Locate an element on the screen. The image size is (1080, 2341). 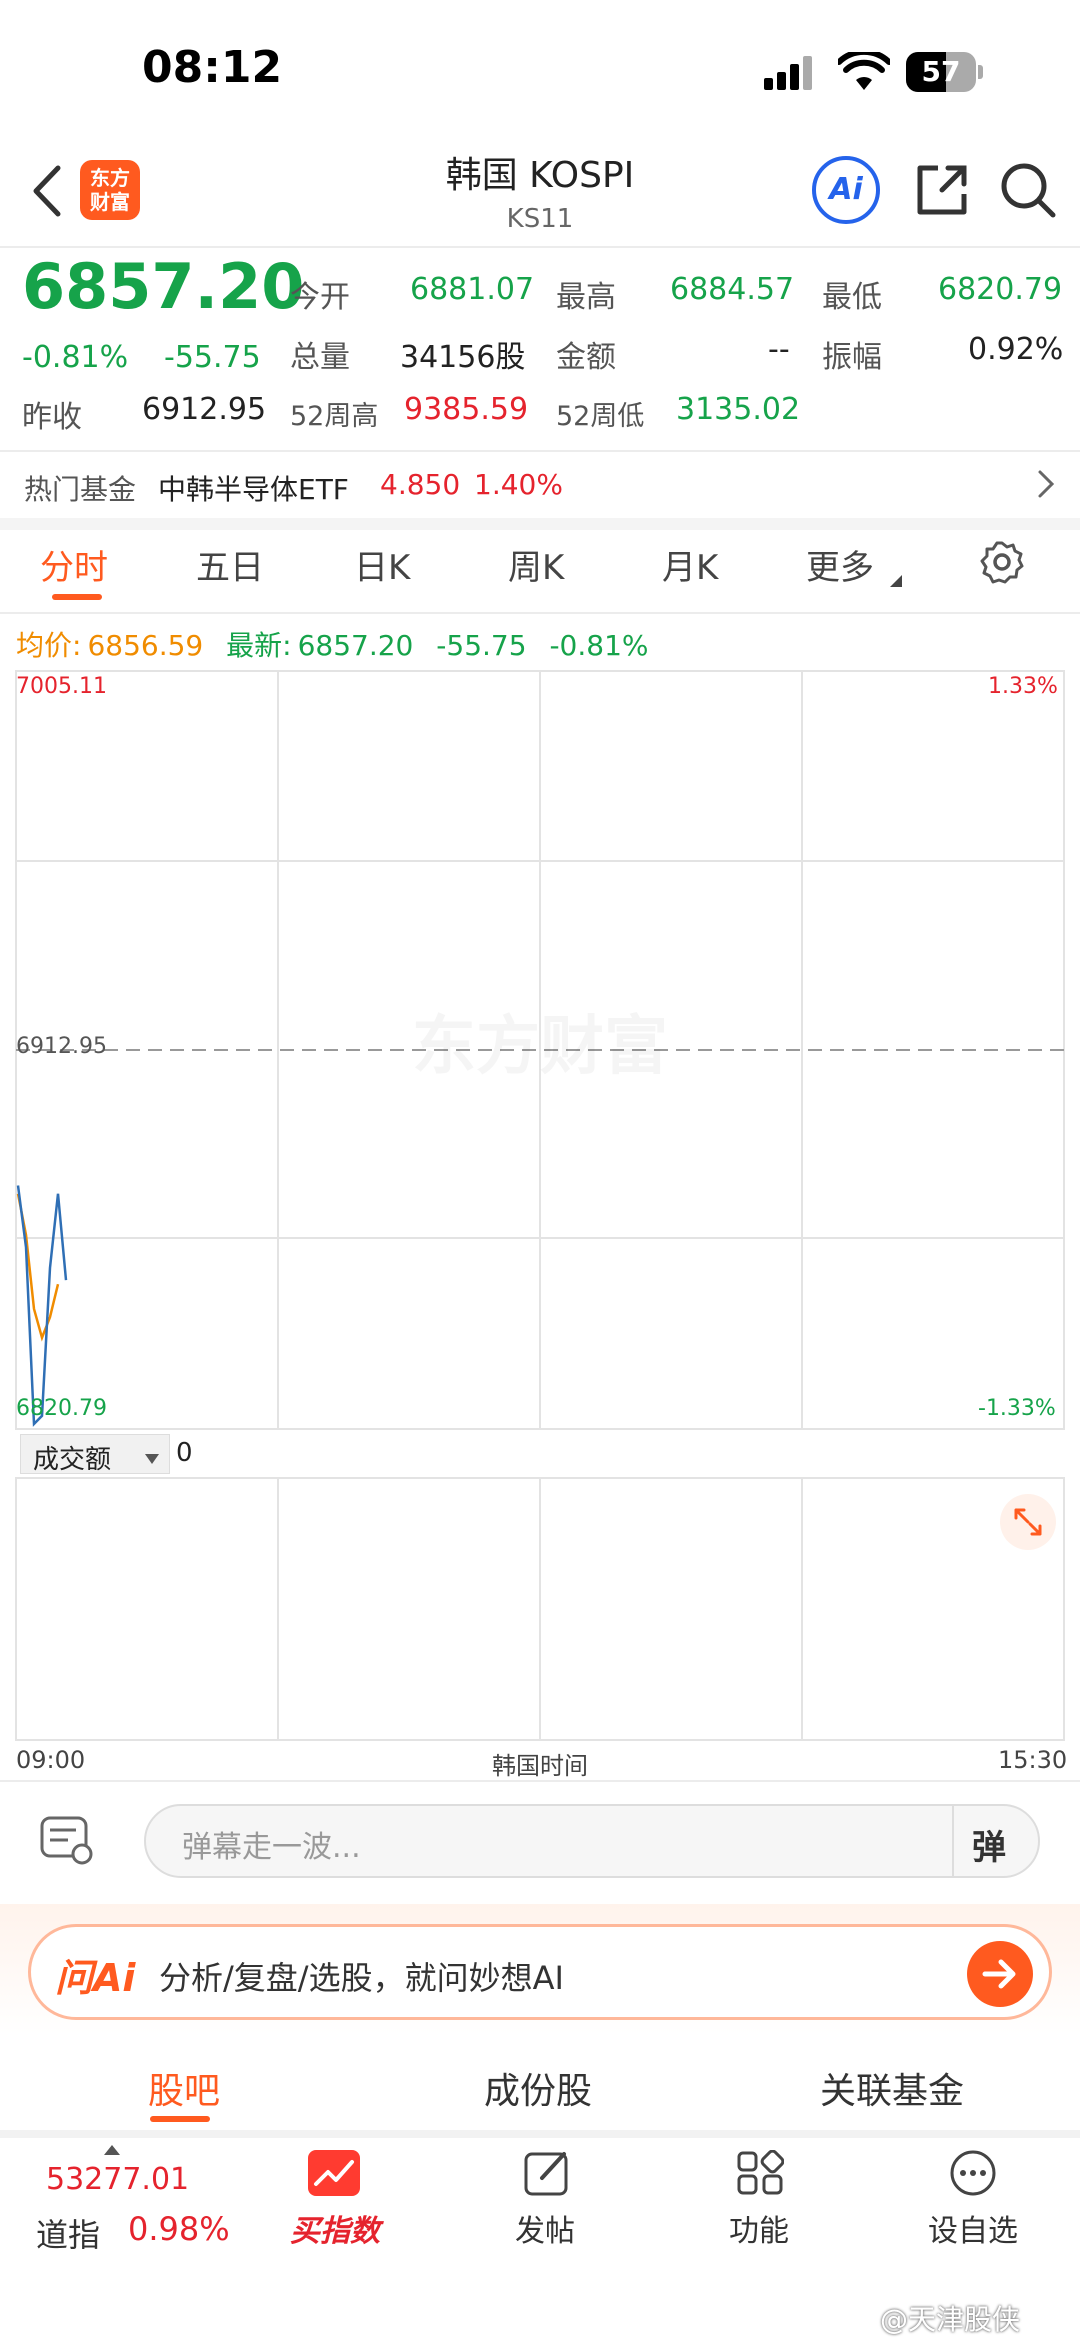
image-watermark: @天津股侠 is located at coordinates (950, 2319).